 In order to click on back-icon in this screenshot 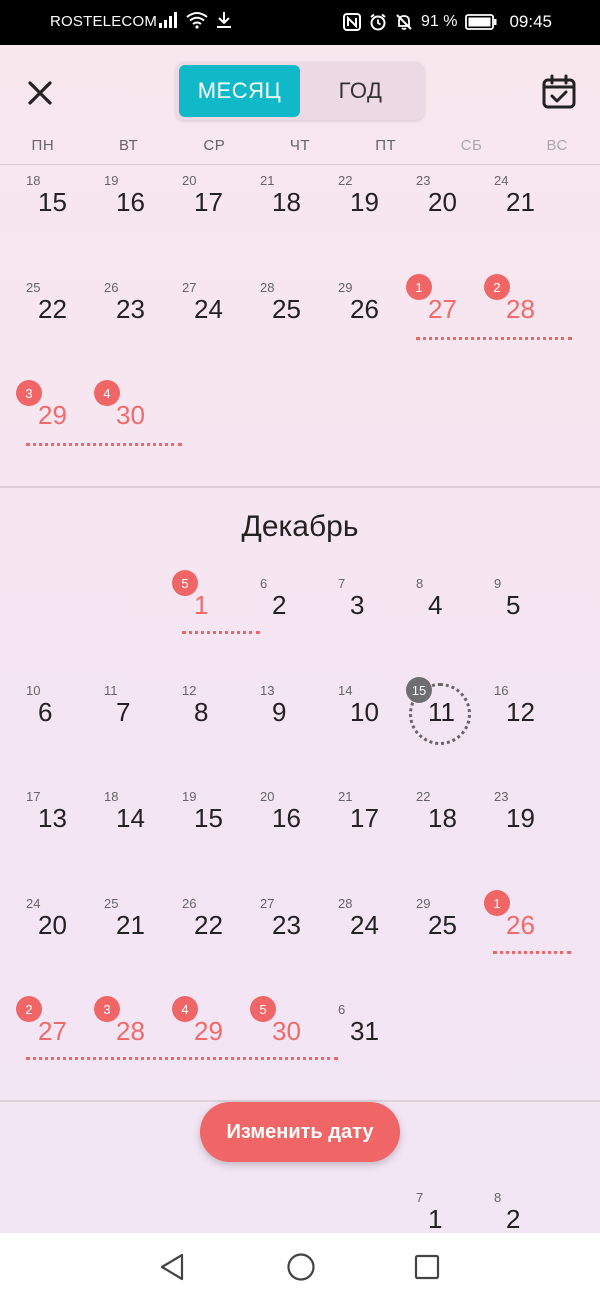, I will do `click(172, 1267)`.